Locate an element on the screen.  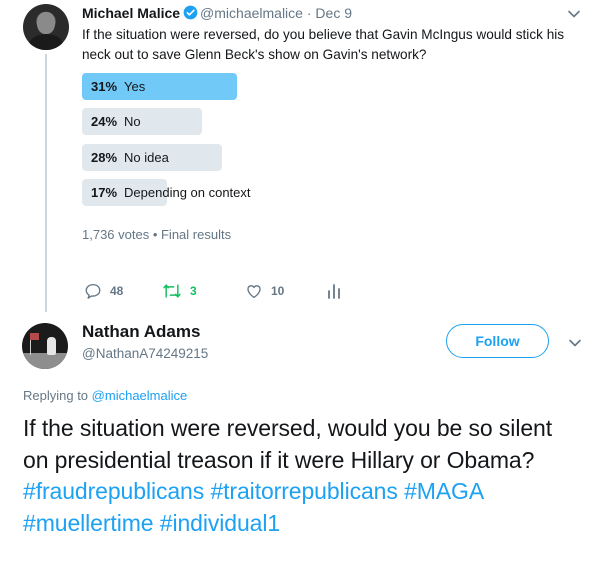
analytics-icon is located at coordinates (334, 291).